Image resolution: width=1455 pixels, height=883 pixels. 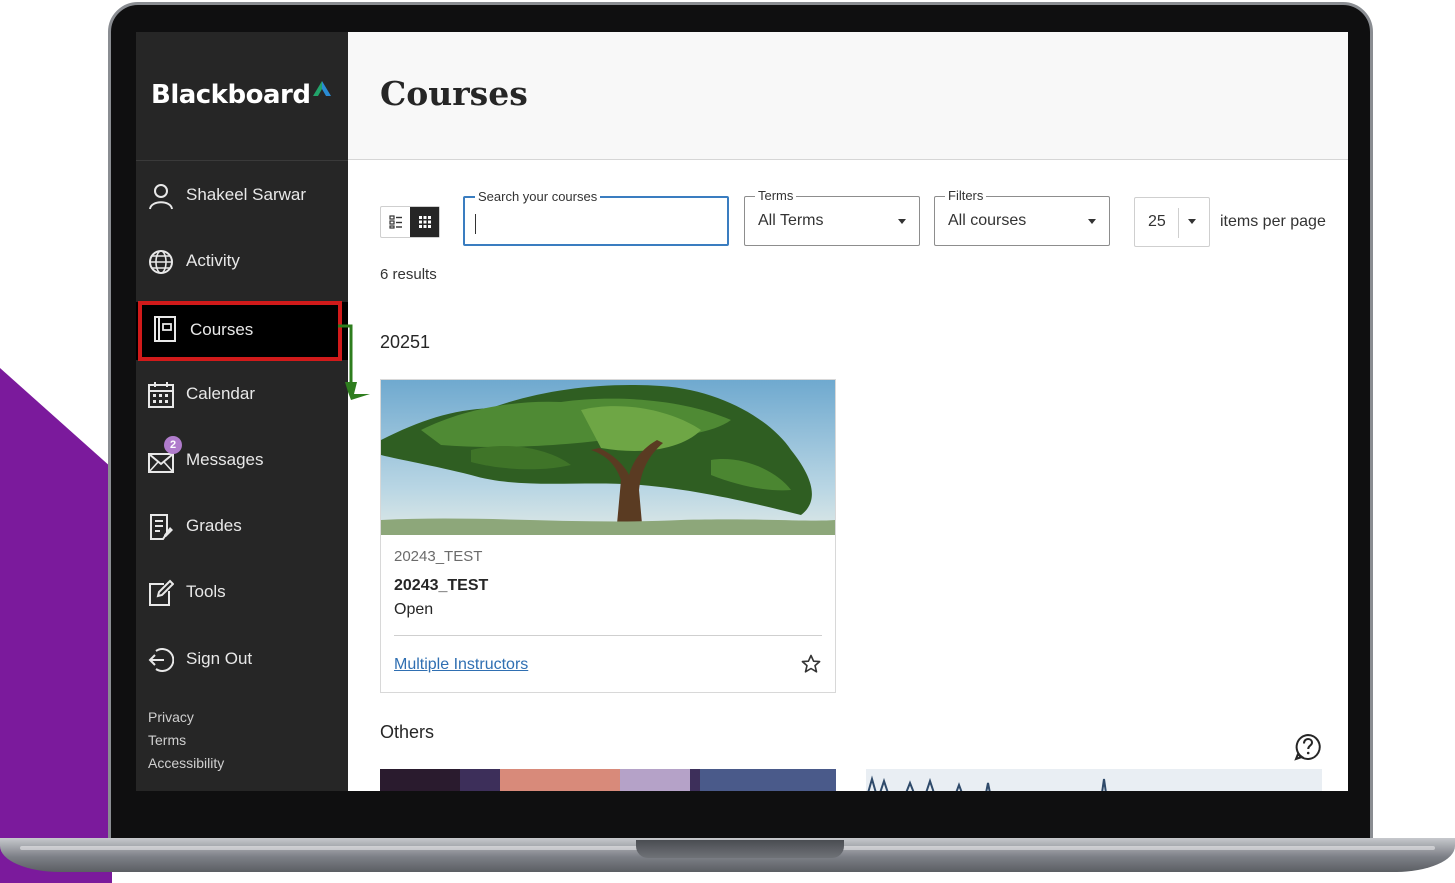 I want to click on privacy-link: Privacy, so click(x=186, y=717).